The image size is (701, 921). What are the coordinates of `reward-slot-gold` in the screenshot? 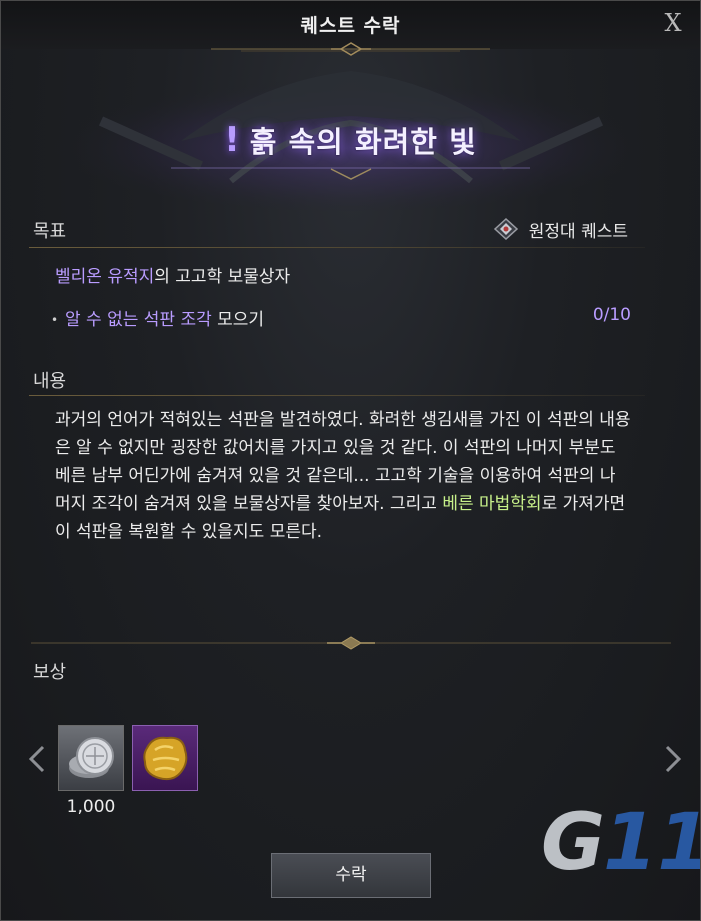 It's located at (165, 758).